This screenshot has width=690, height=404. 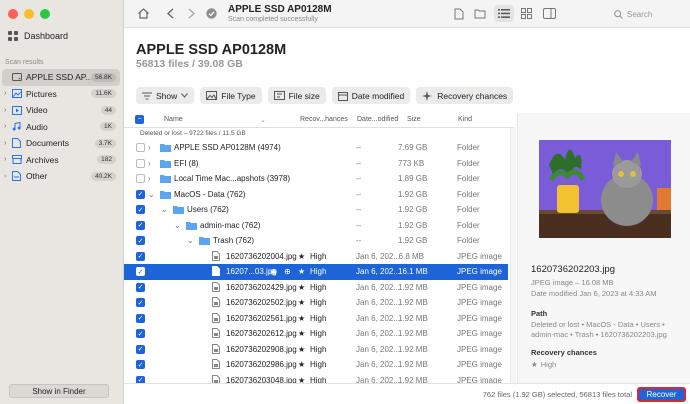 I want to click on sidebar-item-label: Documents, so click(x=47, y=143).